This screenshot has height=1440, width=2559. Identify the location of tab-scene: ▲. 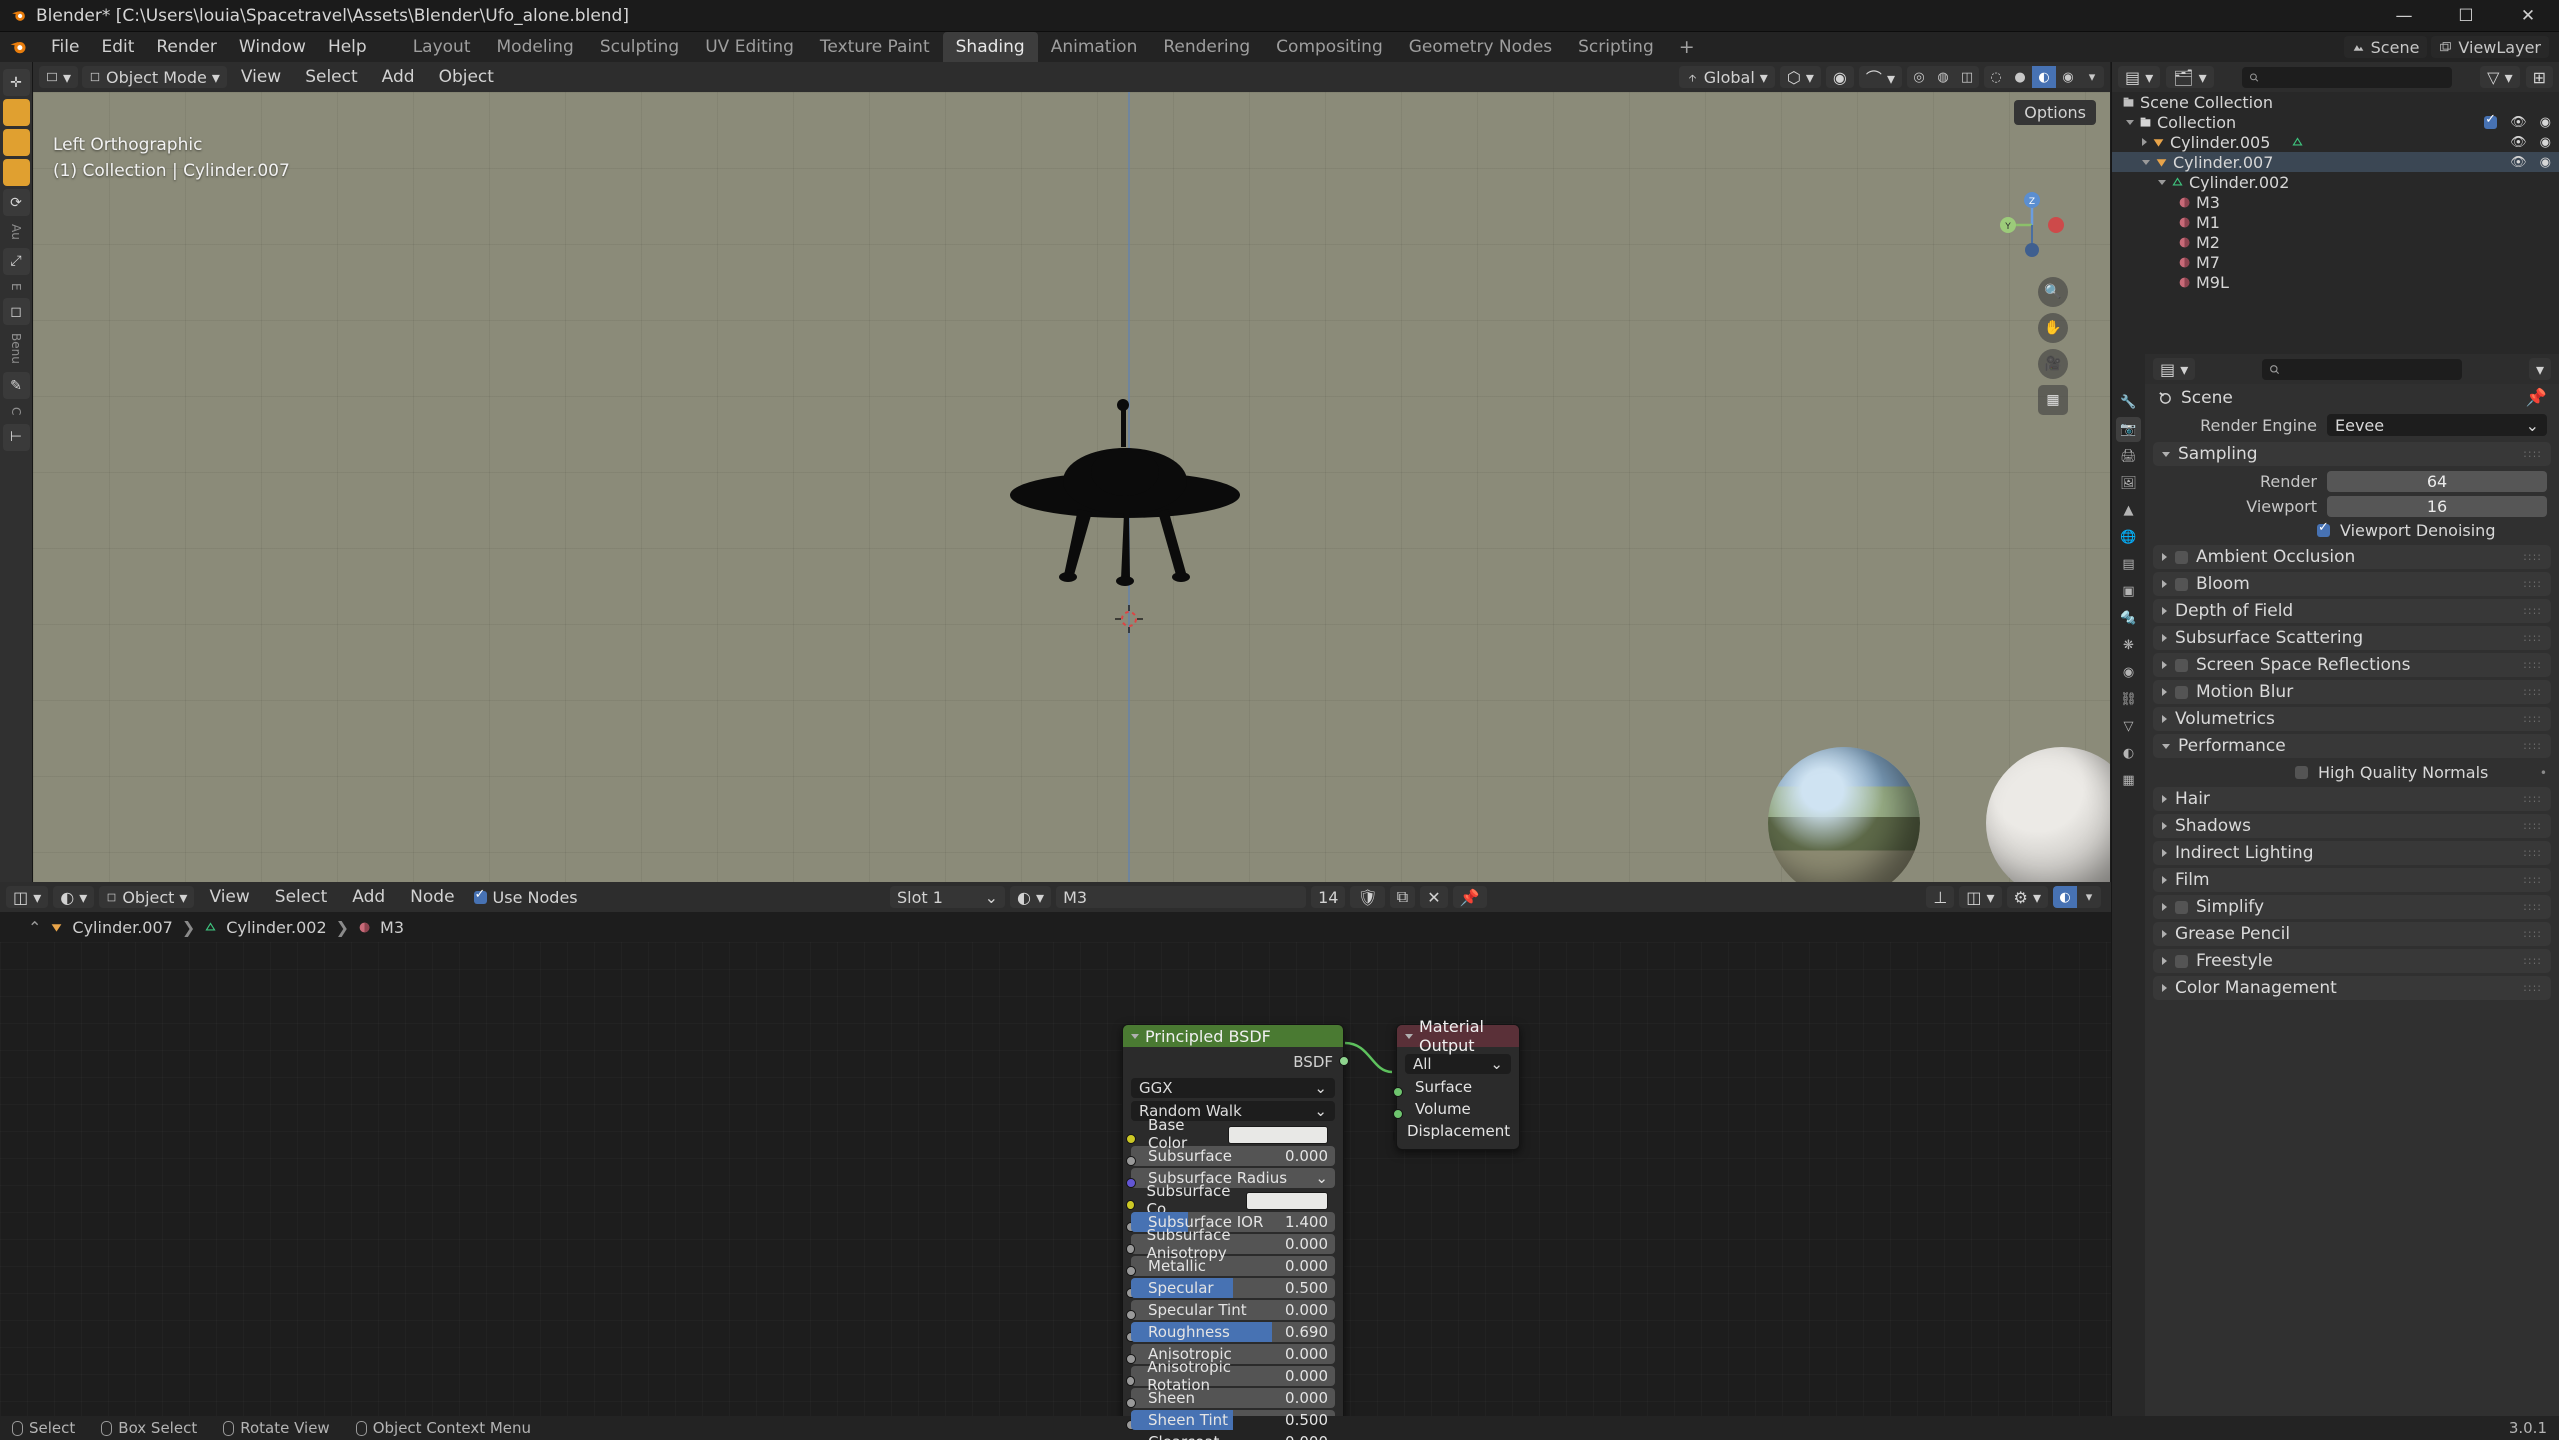
(2128, 510).